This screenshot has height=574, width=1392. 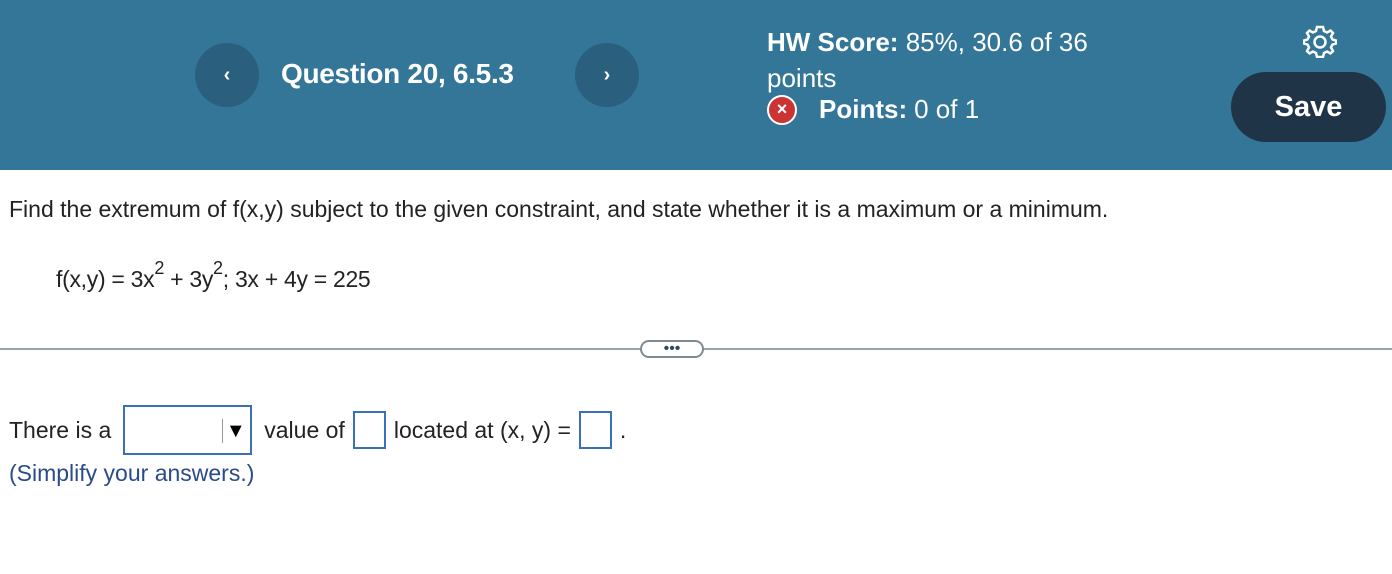 What do you see at coordinates (132, 473) in the screenshot?
I see `simplify-note: (Simplify your answers.)` at bounding box center [132, 473].